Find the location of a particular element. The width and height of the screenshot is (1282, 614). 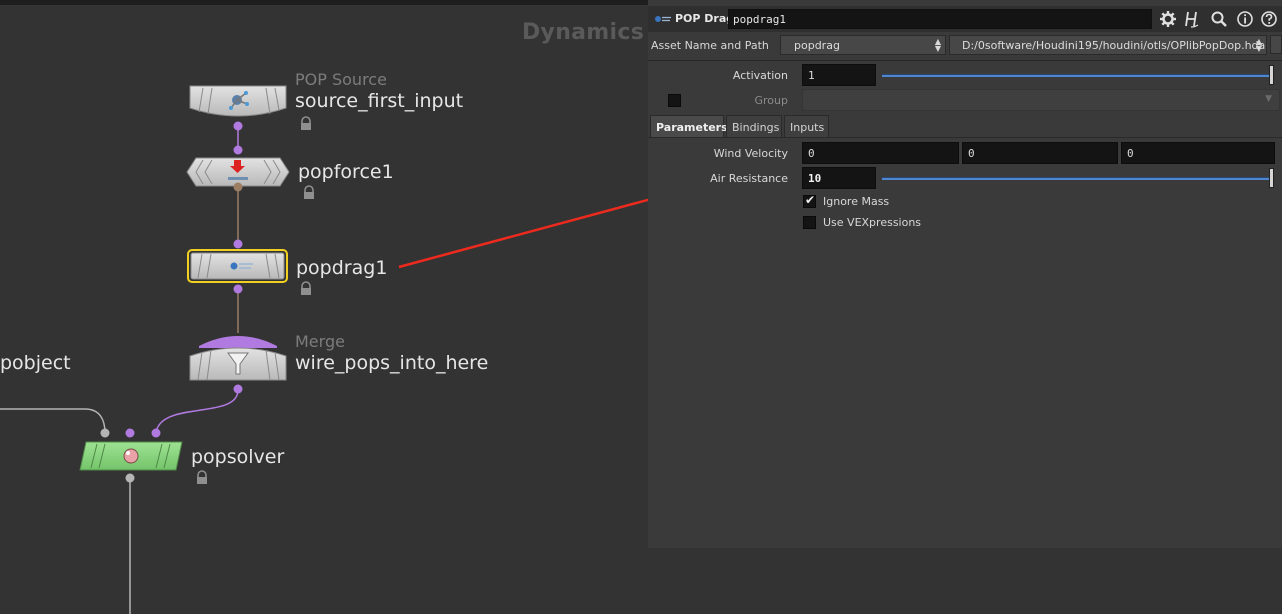

node-name-field: popdrag1 is located at coordinates (940, 19).